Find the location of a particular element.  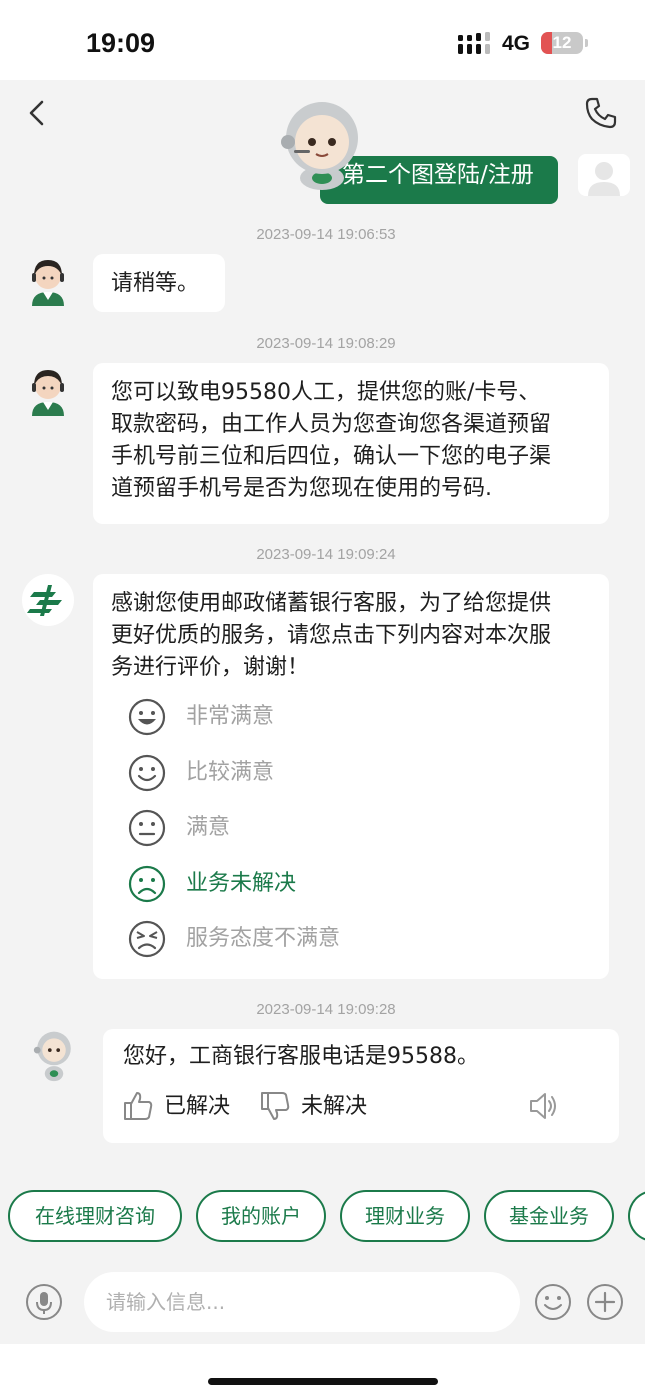

rating-label: 业务未解决 is located at coordinates (241, 883).